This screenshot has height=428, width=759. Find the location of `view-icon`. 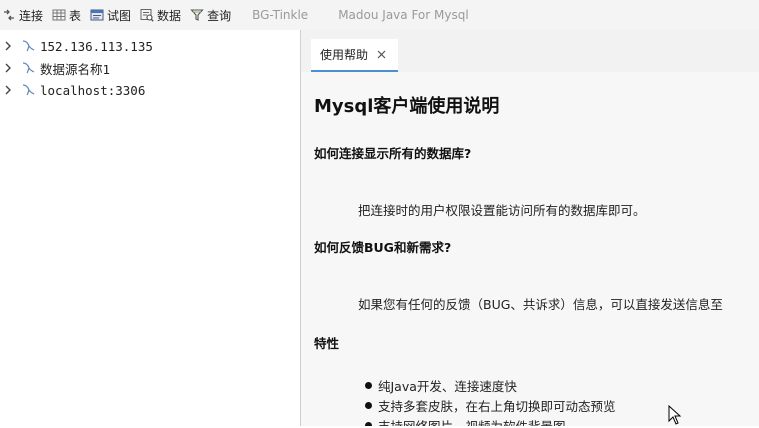

view-icon is located at coordinates (97, 15).